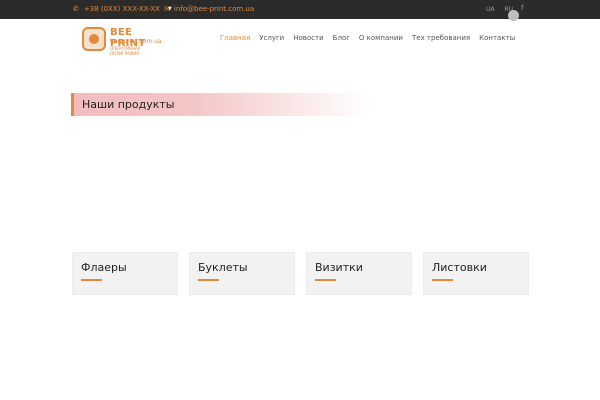 The width and height of the screenshot is (600, 400). I want to click on envelope-icon: ✉, so click(167, 9).